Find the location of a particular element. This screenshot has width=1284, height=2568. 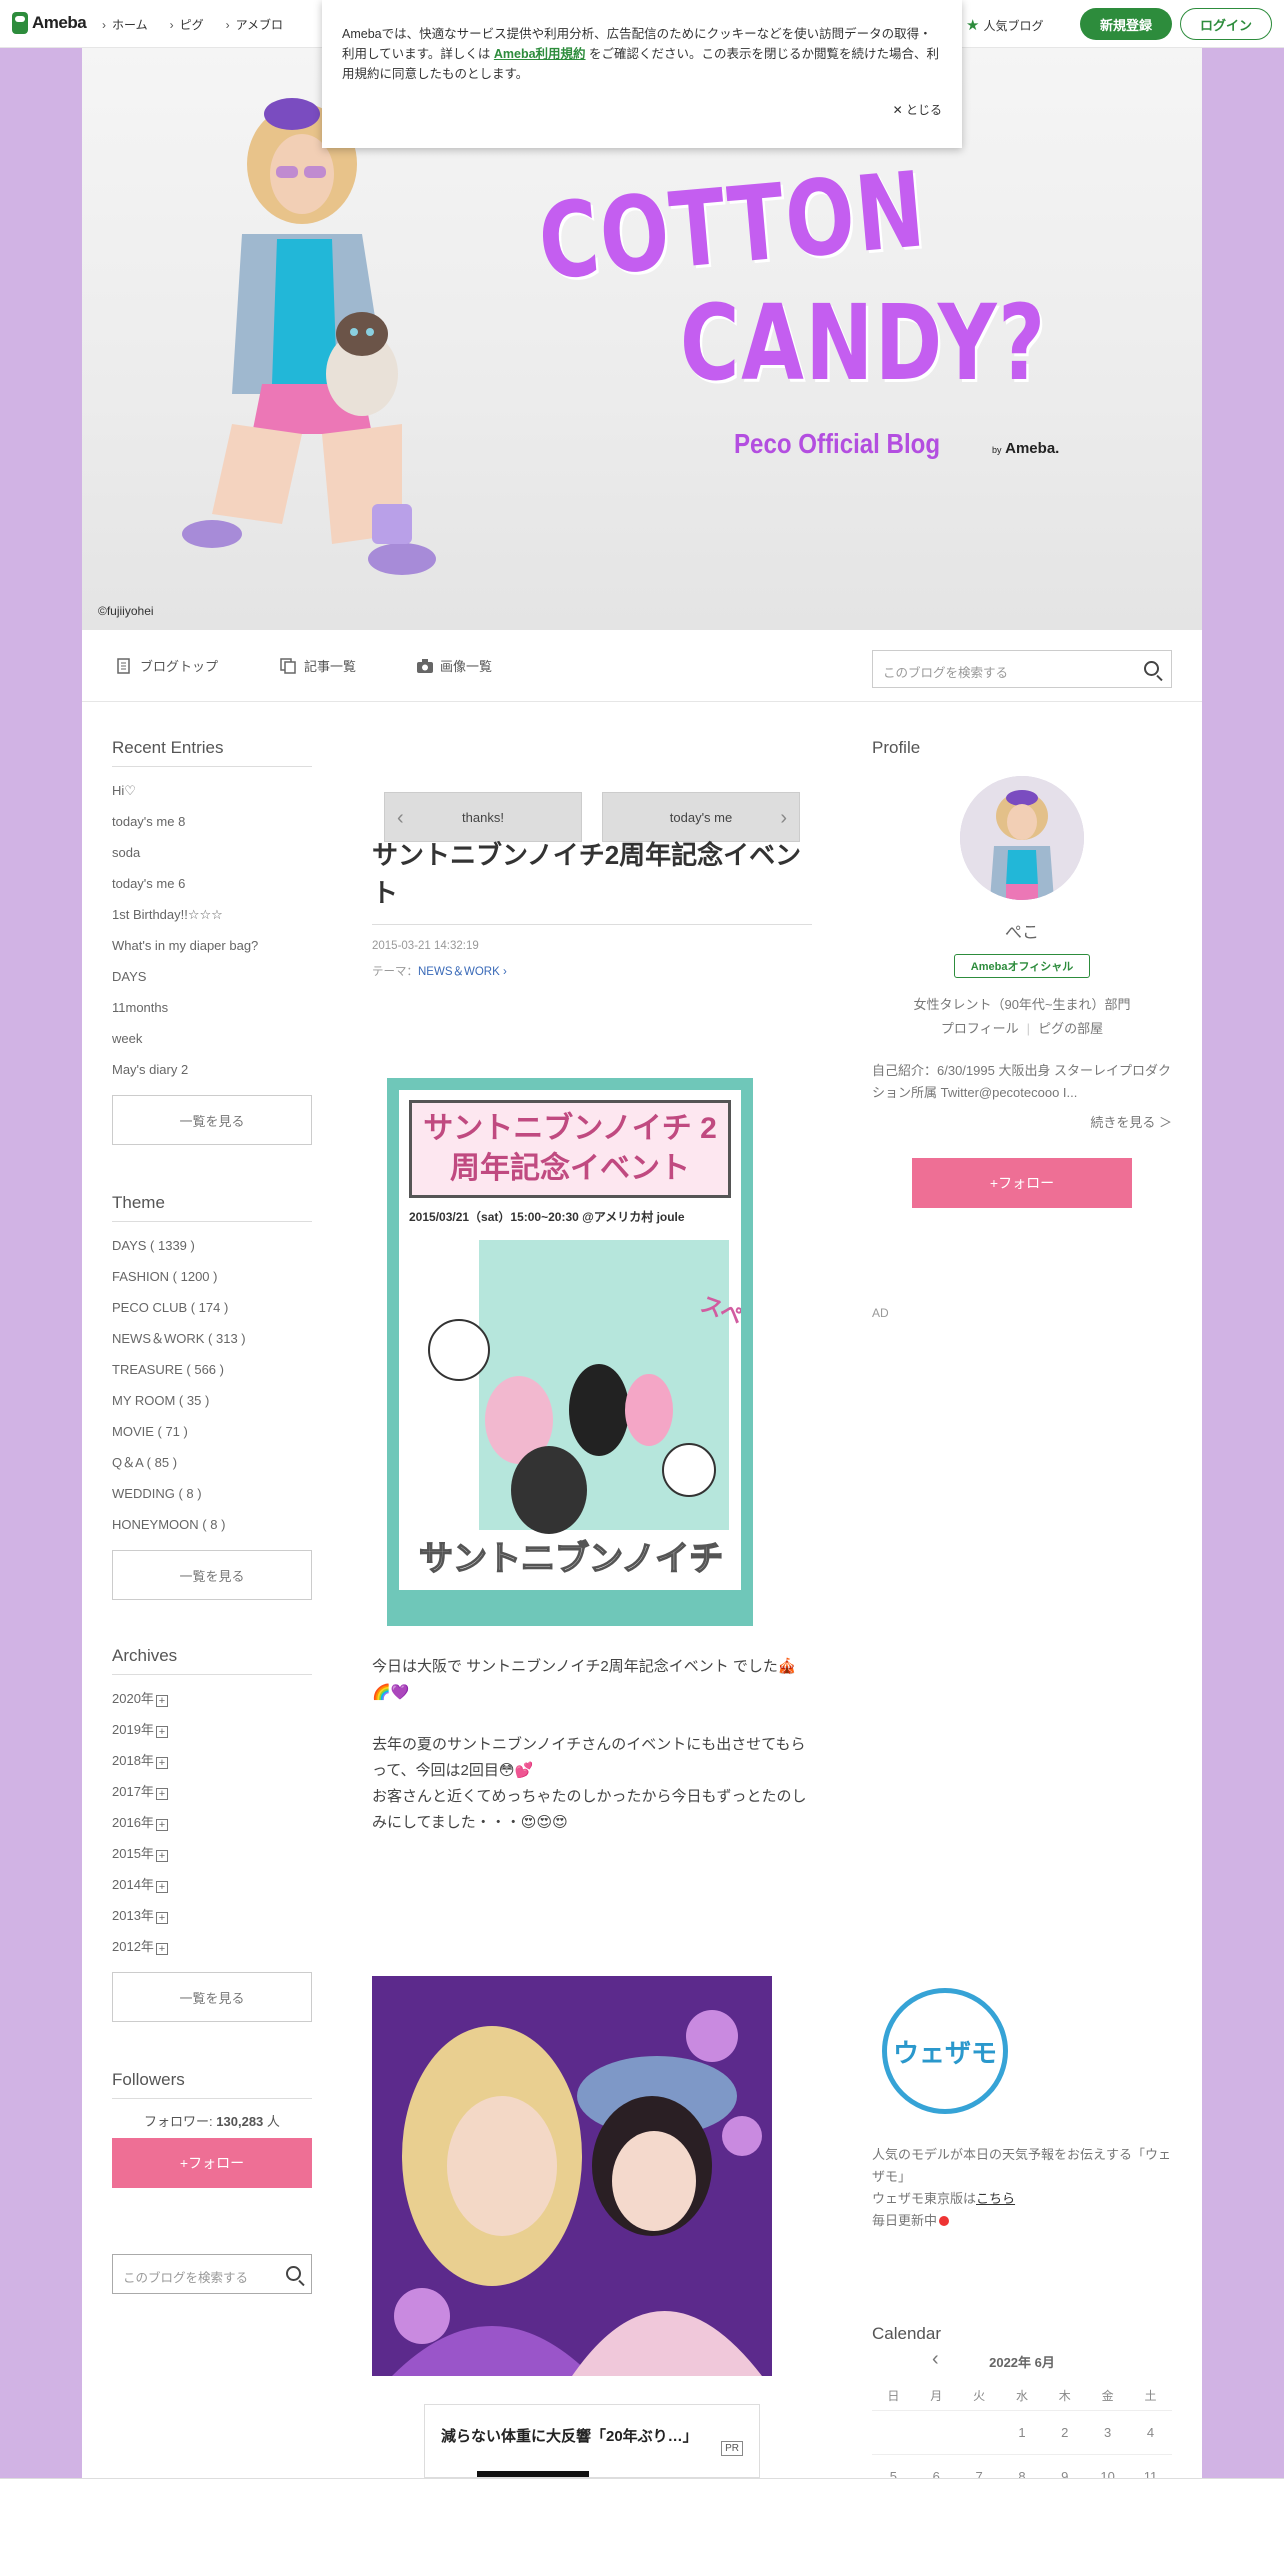

archives-heading: Archives is located at coordinates (212, 1660).